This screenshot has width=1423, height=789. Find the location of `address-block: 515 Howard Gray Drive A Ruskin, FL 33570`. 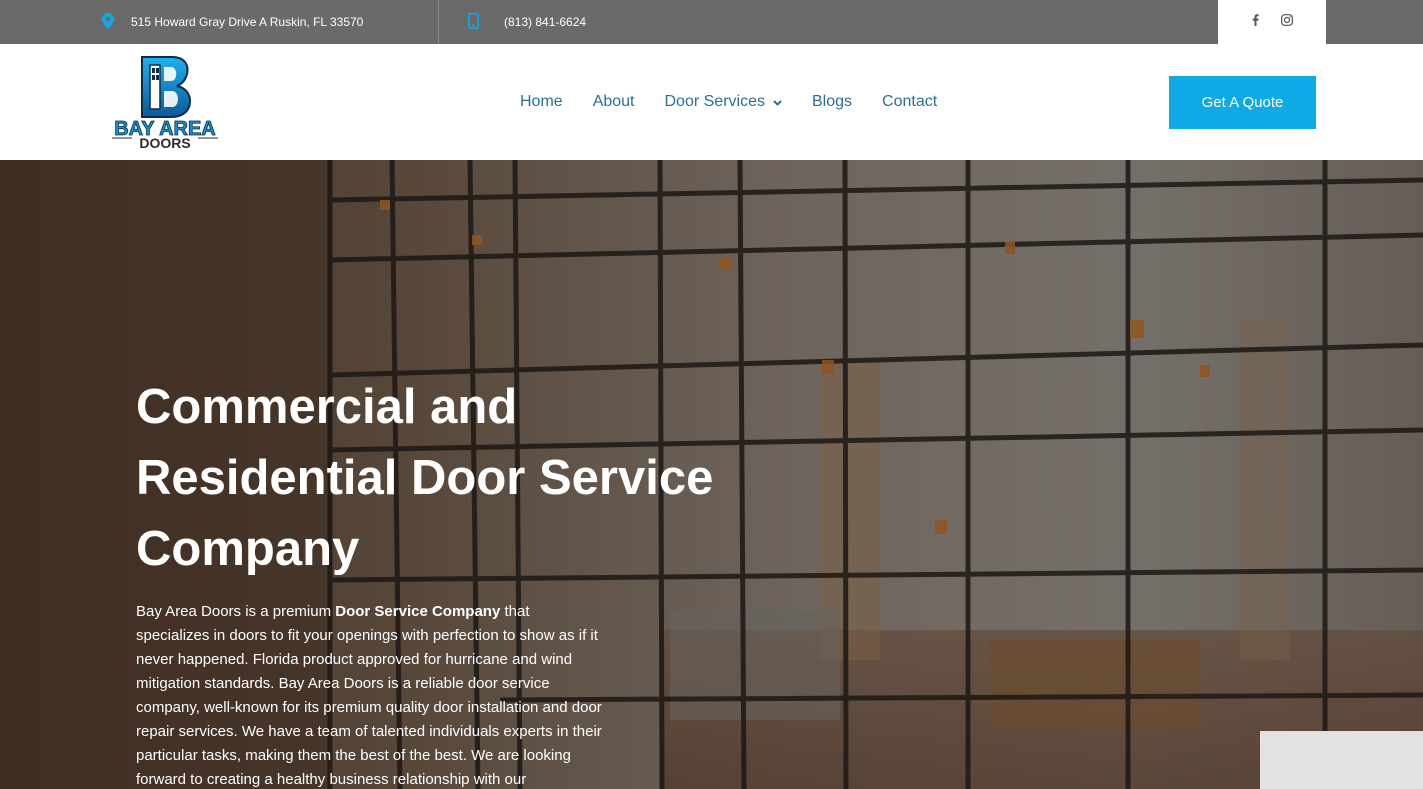

address-block: 515 Howard Gray Drive A Ruskin, FL 33570 is located at coordinates (232, 22).